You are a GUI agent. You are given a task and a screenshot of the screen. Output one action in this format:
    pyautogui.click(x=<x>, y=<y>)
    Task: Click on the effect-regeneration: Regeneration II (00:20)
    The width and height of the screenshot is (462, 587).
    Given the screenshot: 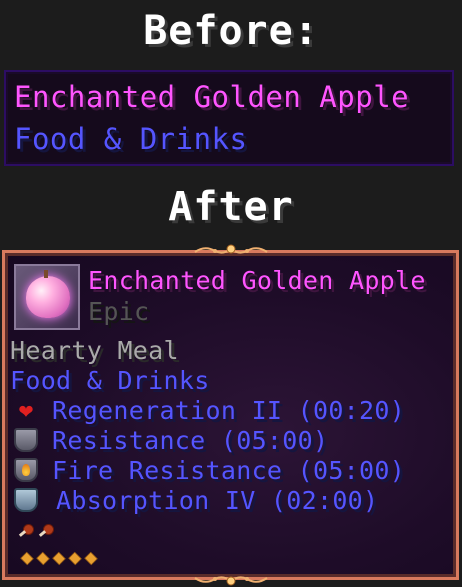 What is the action you would take?
    pyautogui.click(x=229, y=410)
    